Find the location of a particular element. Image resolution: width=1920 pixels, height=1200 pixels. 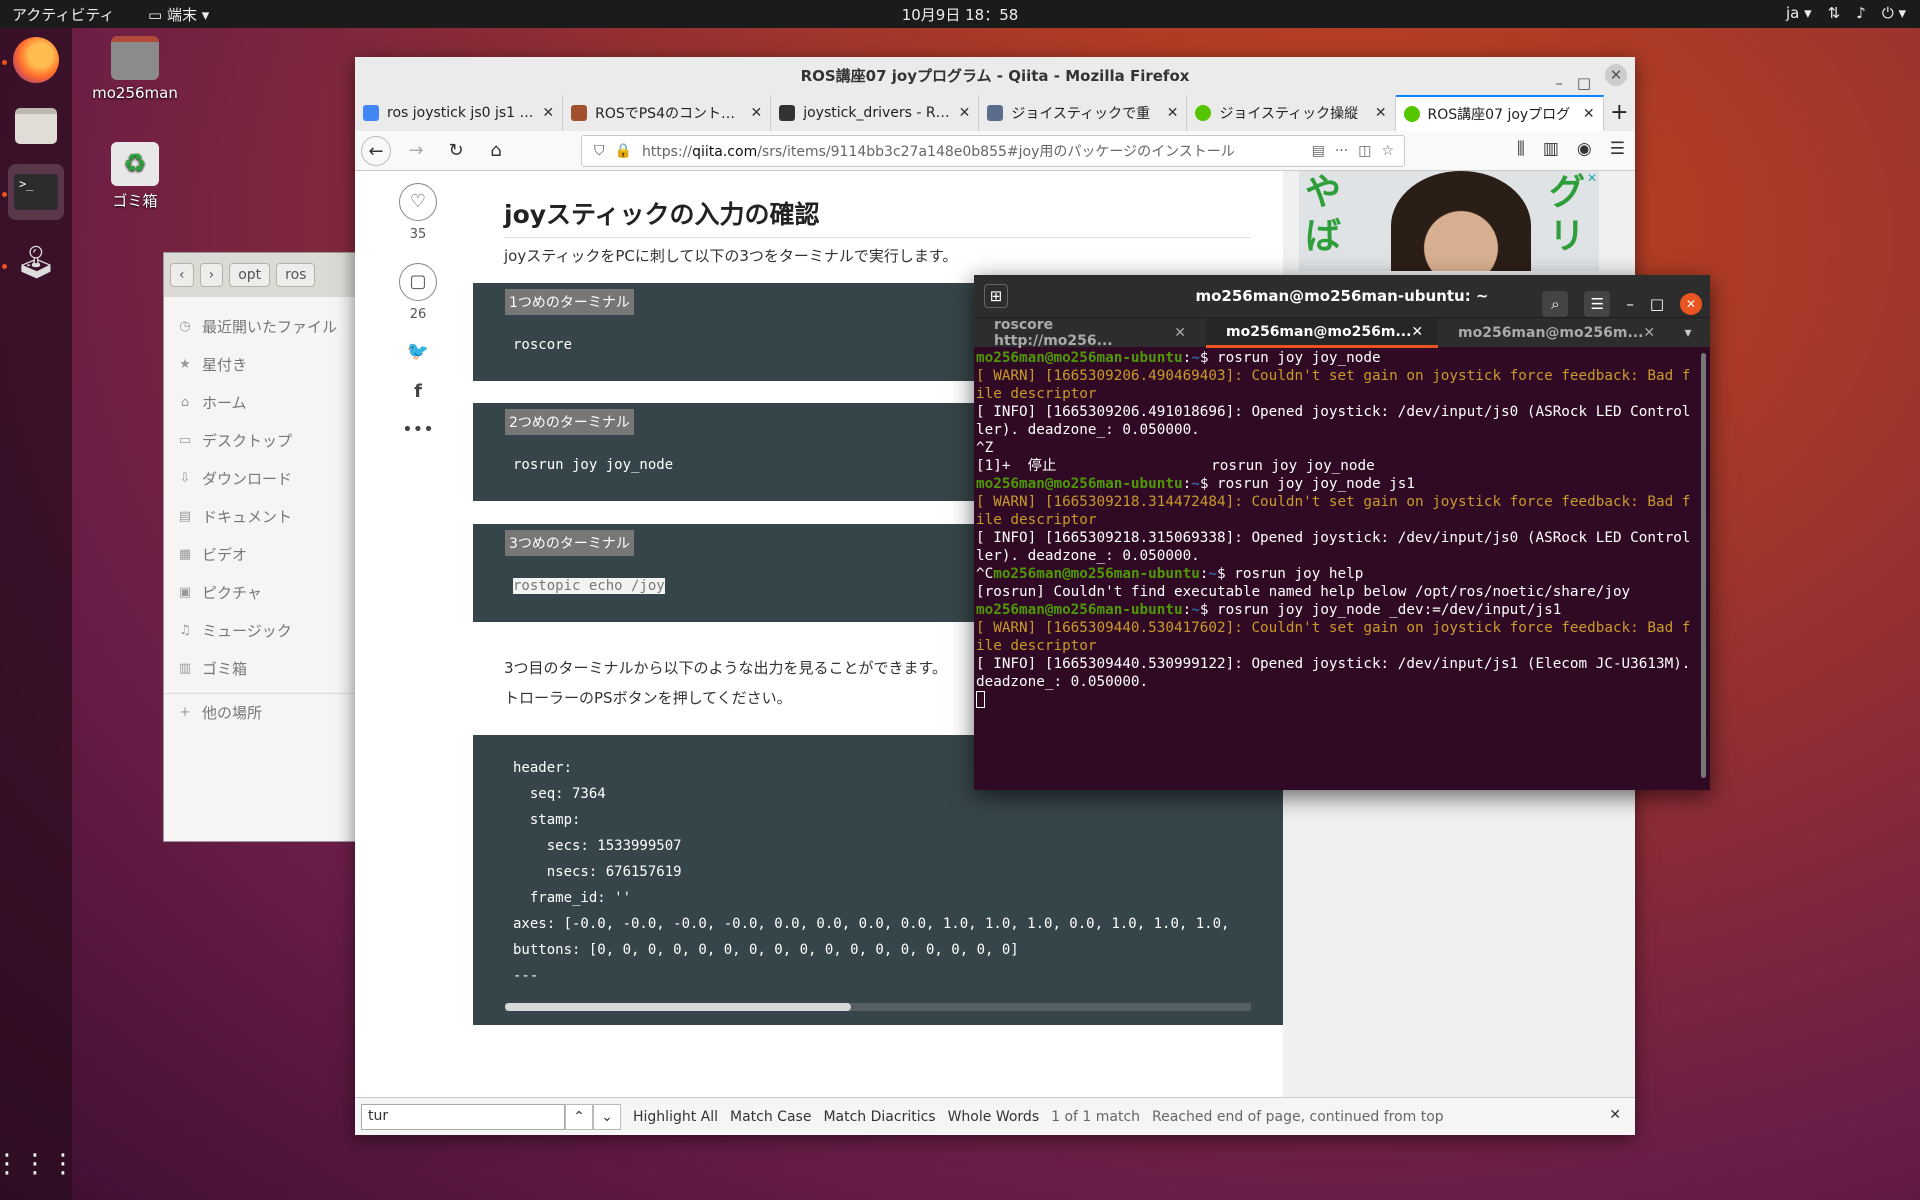

maximize-button: □ is located at coordinates (1657, 304).